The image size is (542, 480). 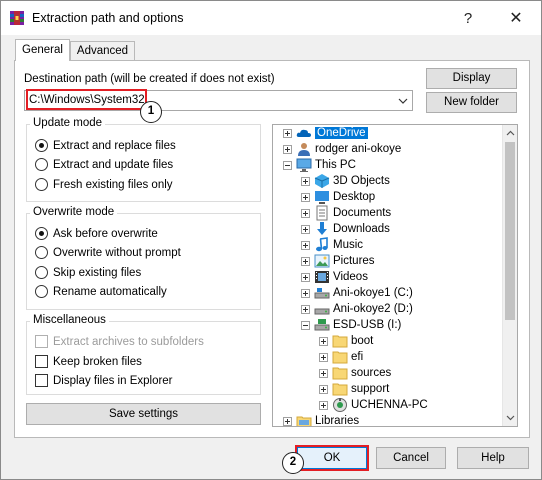 What do you see at coordinates (370, 389) in the screenshot?
I see `tree-item-label: support` at bounding box center [370, 389].